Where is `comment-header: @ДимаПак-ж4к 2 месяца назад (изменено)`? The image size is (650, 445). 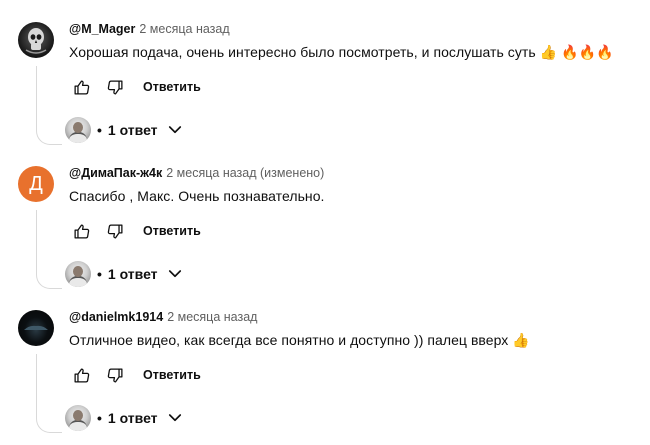 comment-header: @ДимаПак-ж4к 2 месяца назад (изменено) is located at coordinates (196, 173).